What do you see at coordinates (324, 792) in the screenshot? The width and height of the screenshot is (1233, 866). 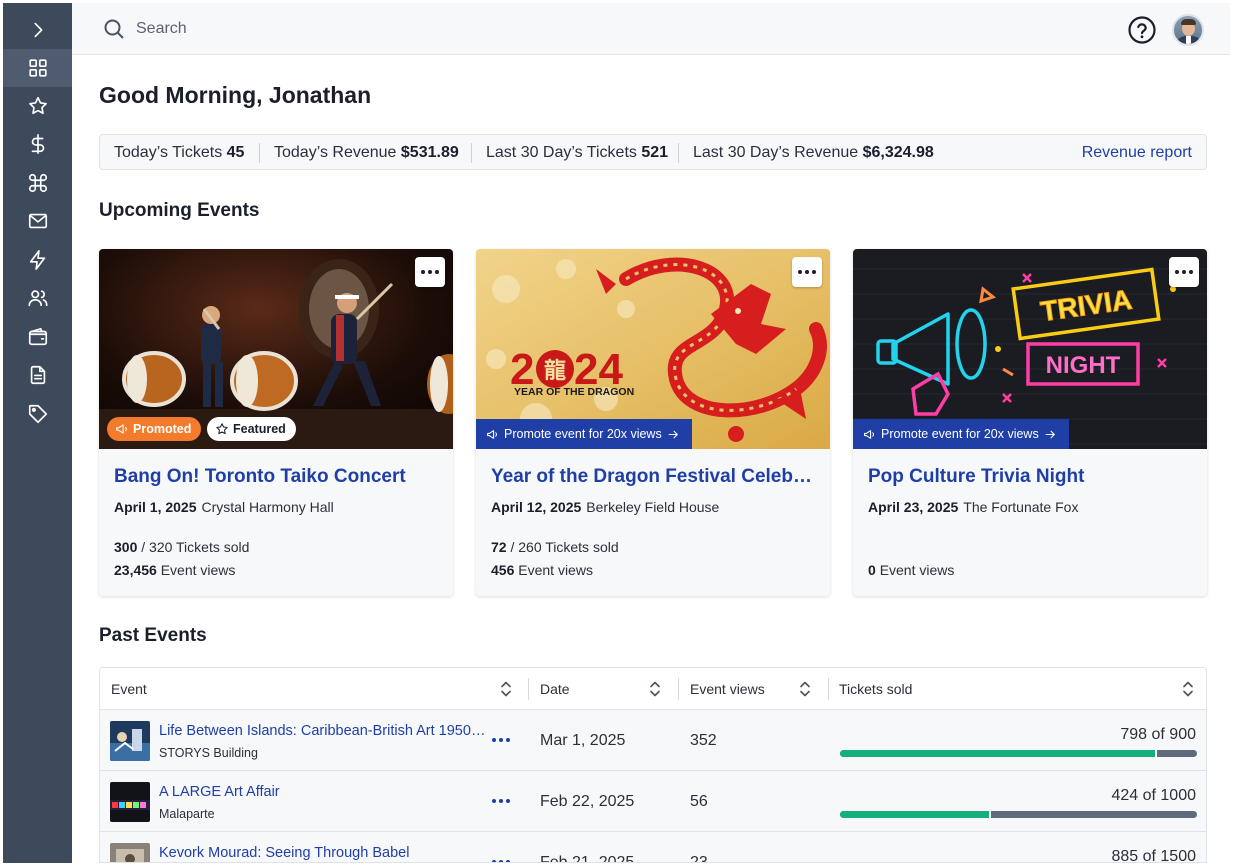 I see `event-name-link: A LARGE Art Affair` at bounding box center [324, 792].